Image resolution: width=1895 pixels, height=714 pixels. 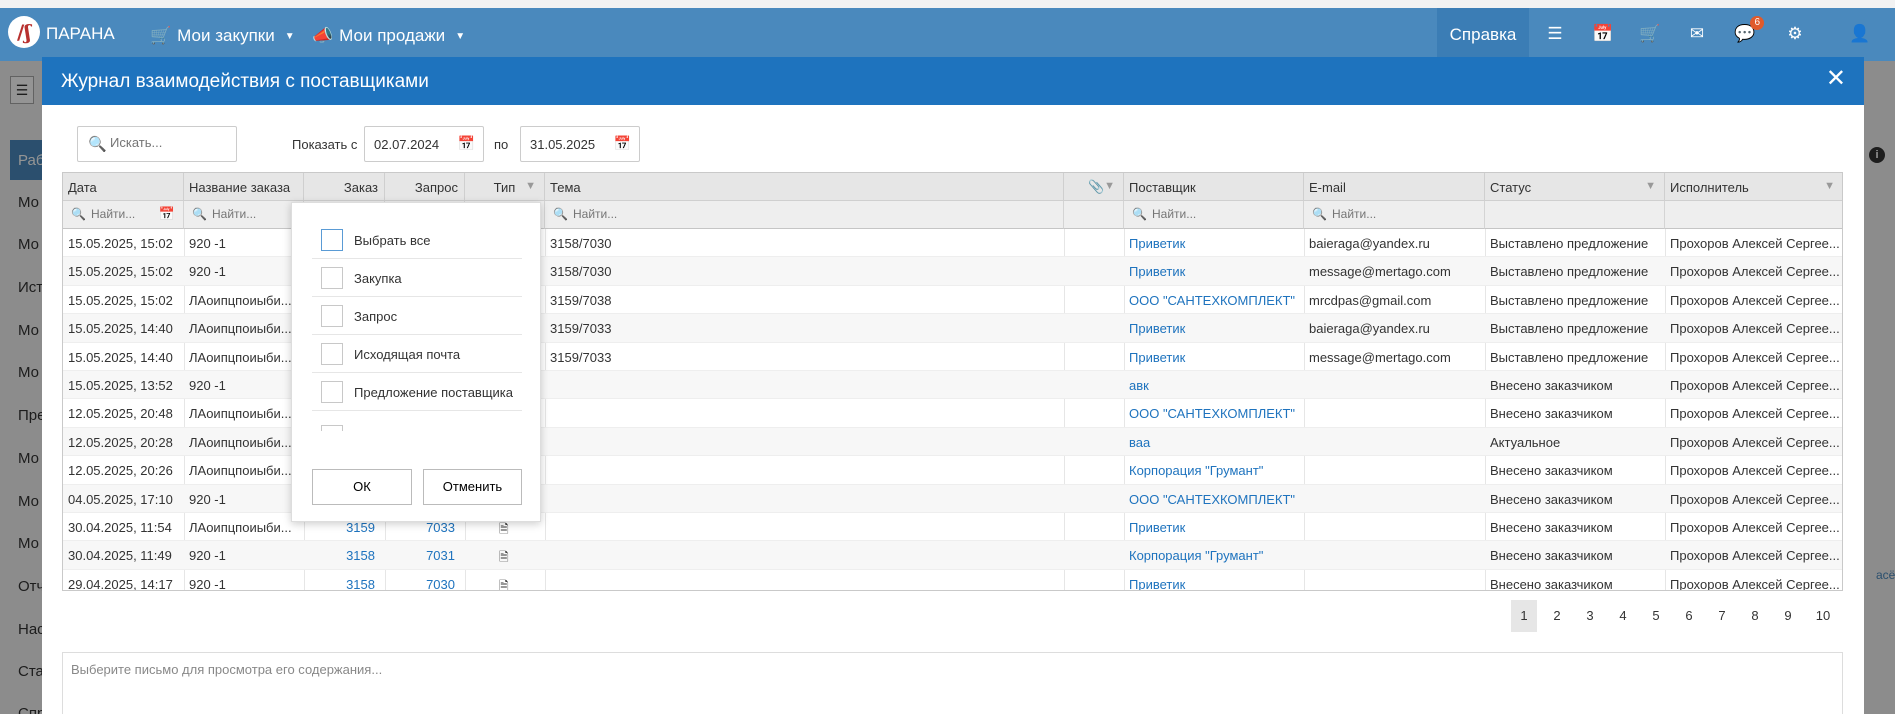 What do you see at coordinates (1483, 34) in the screenshot?
I see `help-link: Справка` at bounding box center [1483, 34].